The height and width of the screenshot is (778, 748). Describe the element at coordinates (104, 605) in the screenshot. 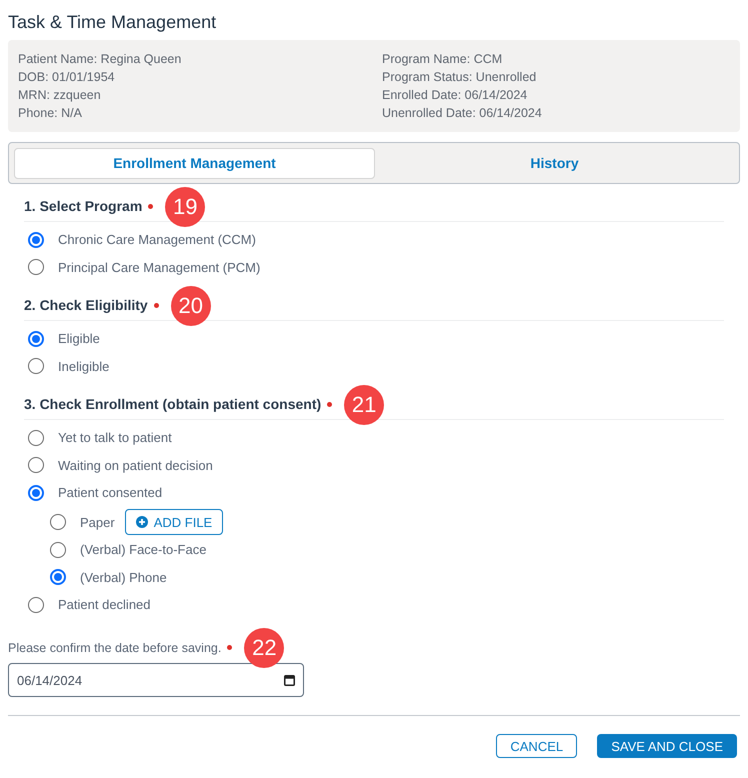

I see `option-label: Patient declined` at that location.